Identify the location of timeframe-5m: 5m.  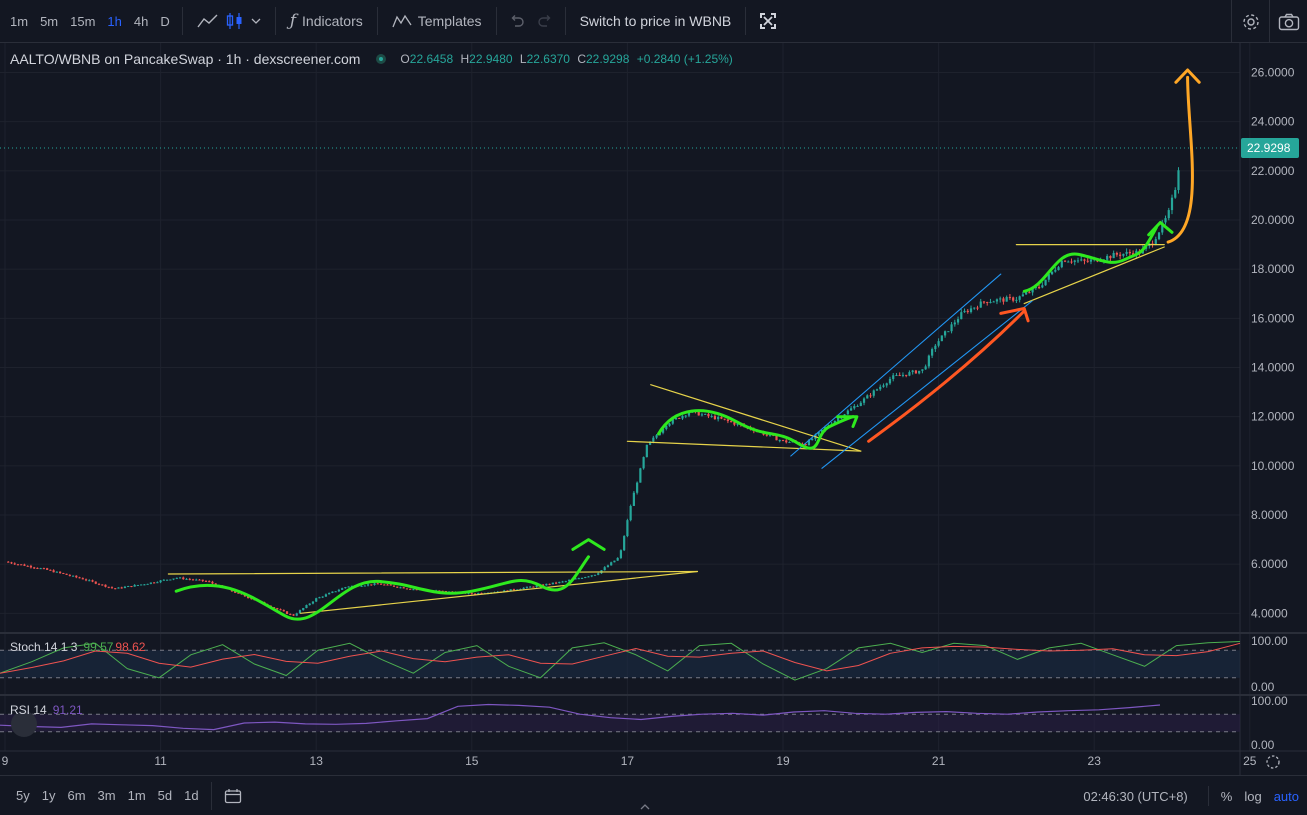
(49, 21).